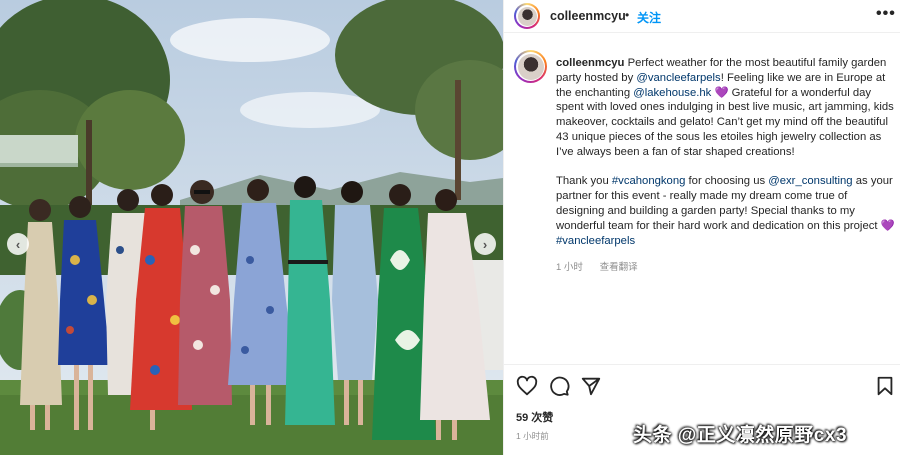  I want to click on caption-text-span: Thank you, so click(584, 181).